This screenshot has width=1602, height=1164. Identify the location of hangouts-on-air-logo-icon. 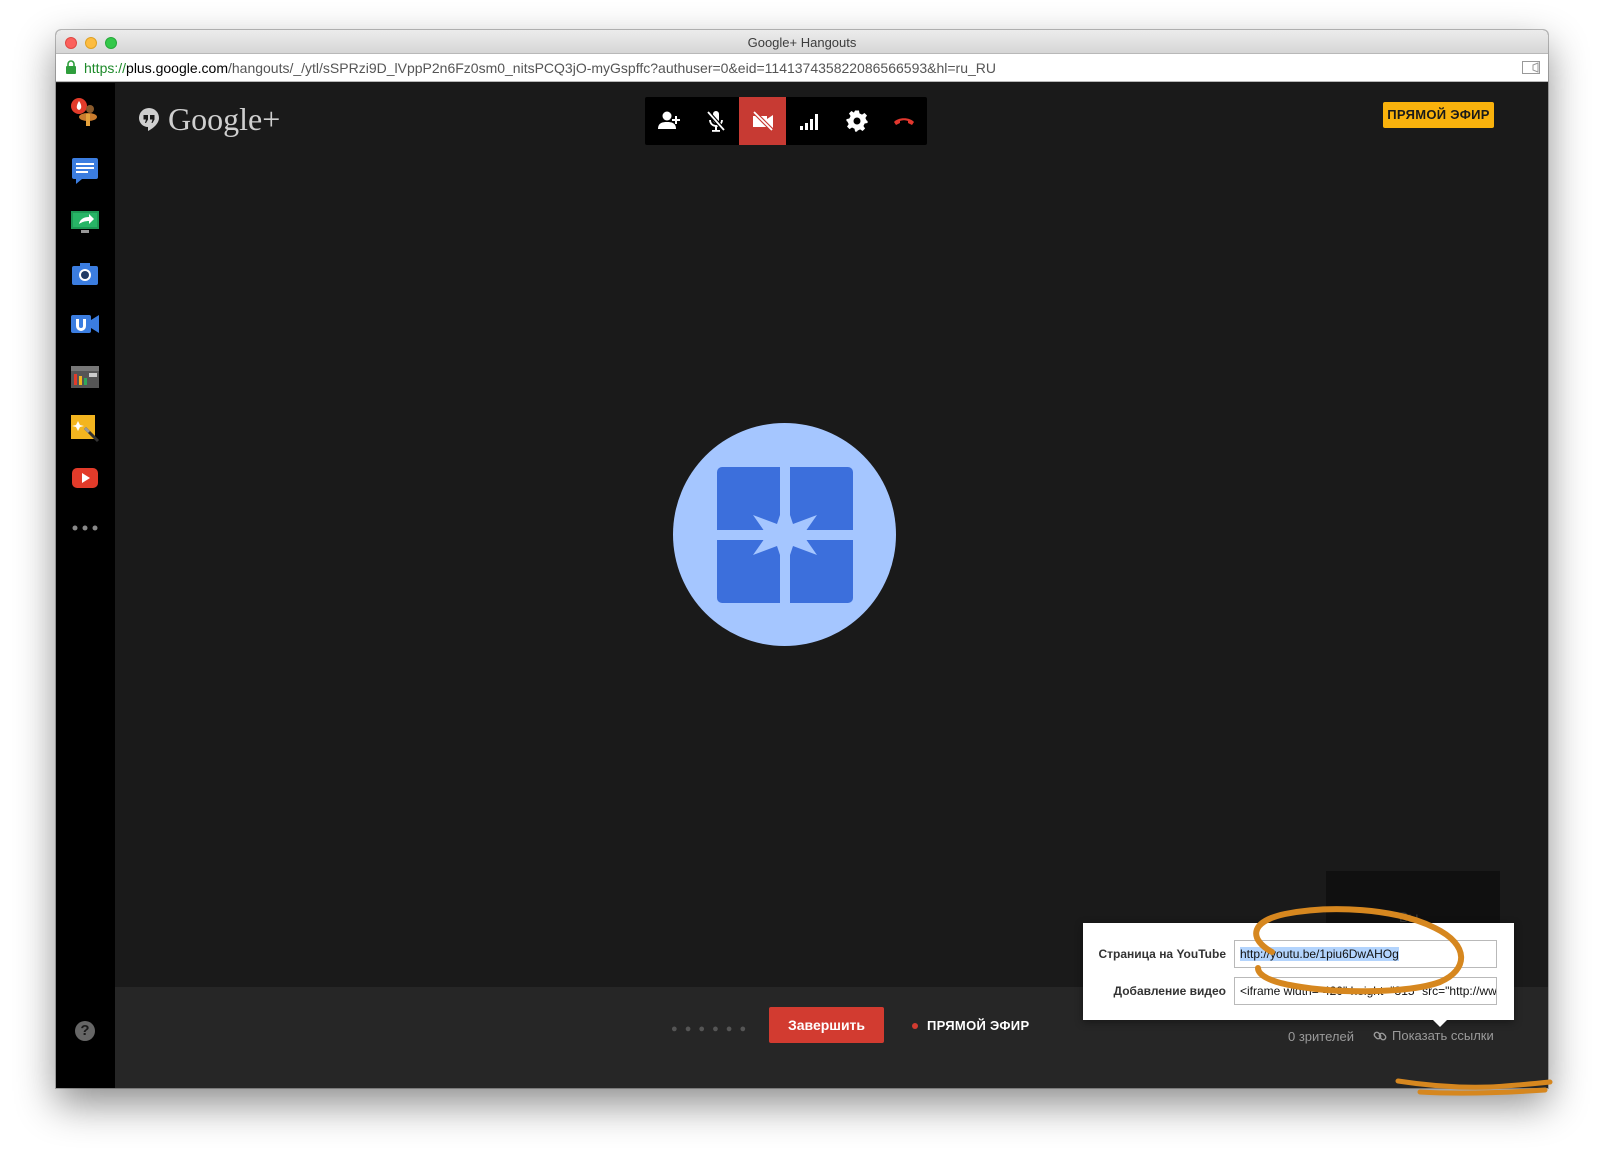
(785, 535).